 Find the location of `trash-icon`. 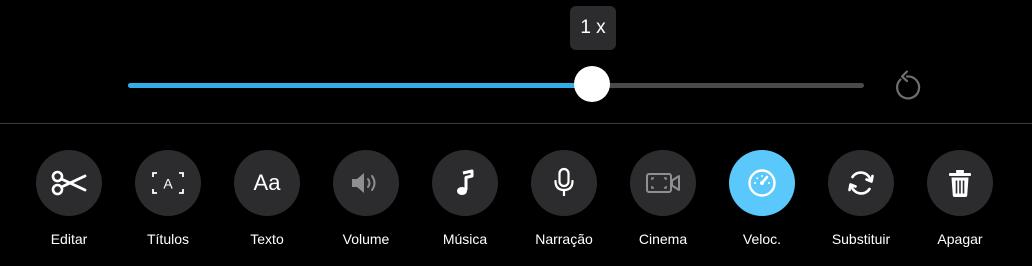

trash-icon is located at coordinates (960, 183).